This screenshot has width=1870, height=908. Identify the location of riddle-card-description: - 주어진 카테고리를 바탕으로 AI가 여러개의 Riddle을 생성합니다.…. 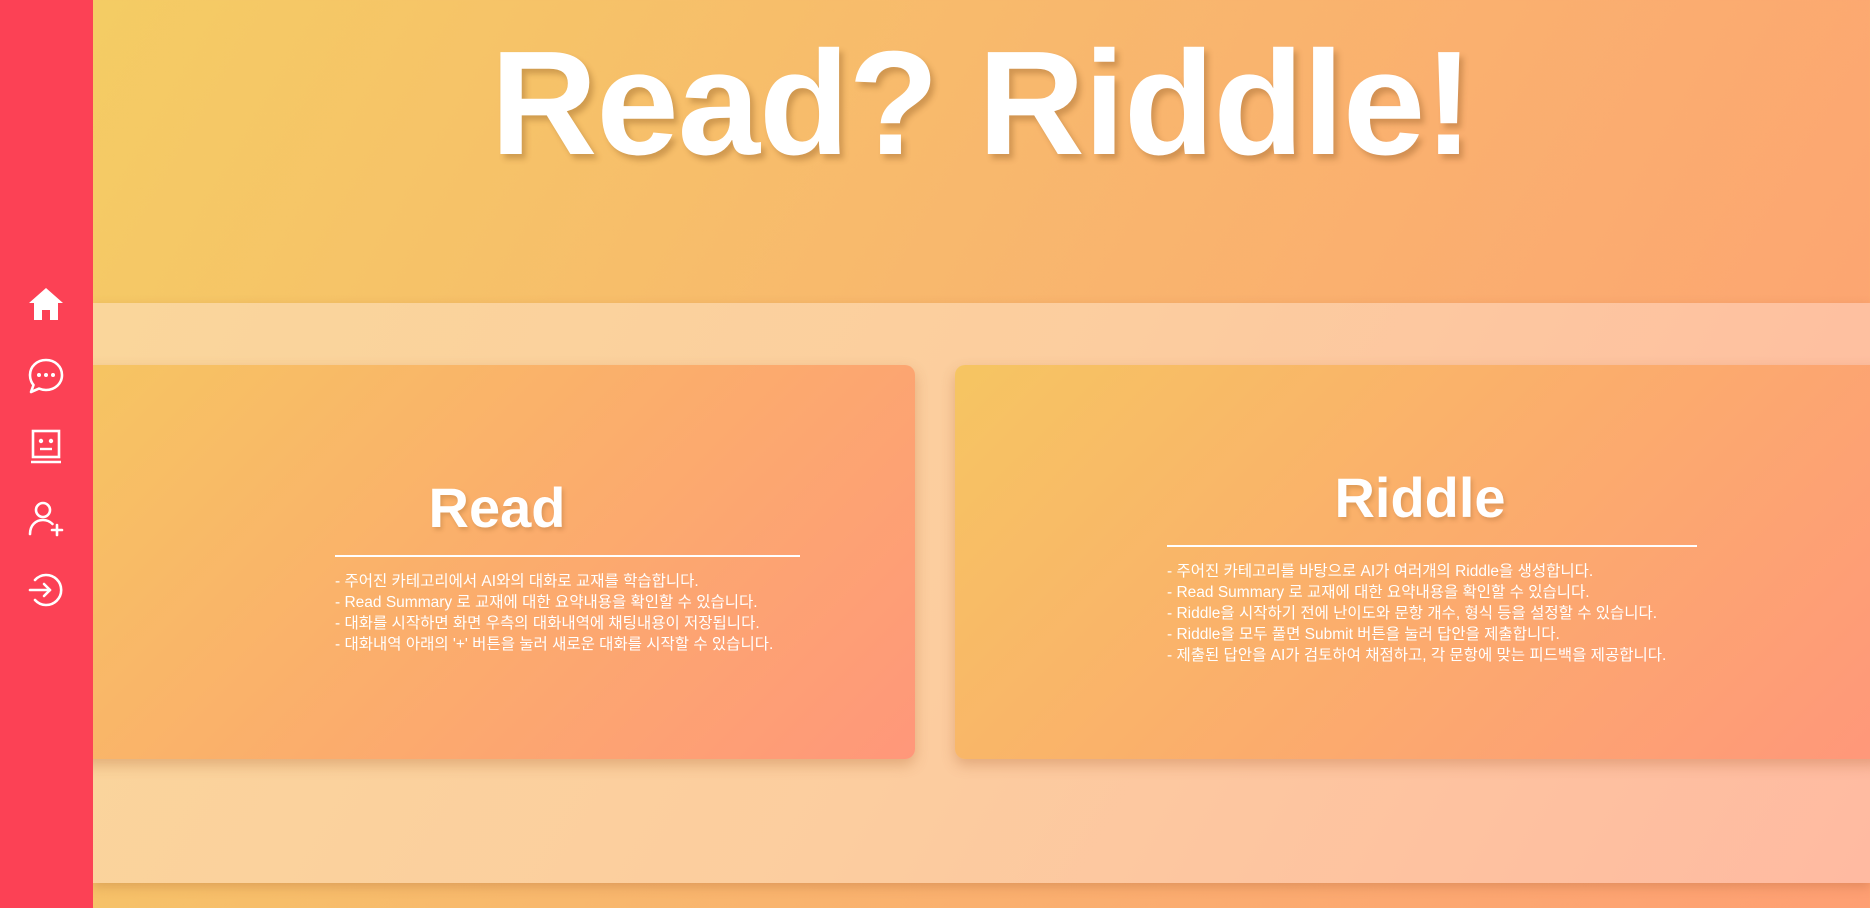
(1416, 613).